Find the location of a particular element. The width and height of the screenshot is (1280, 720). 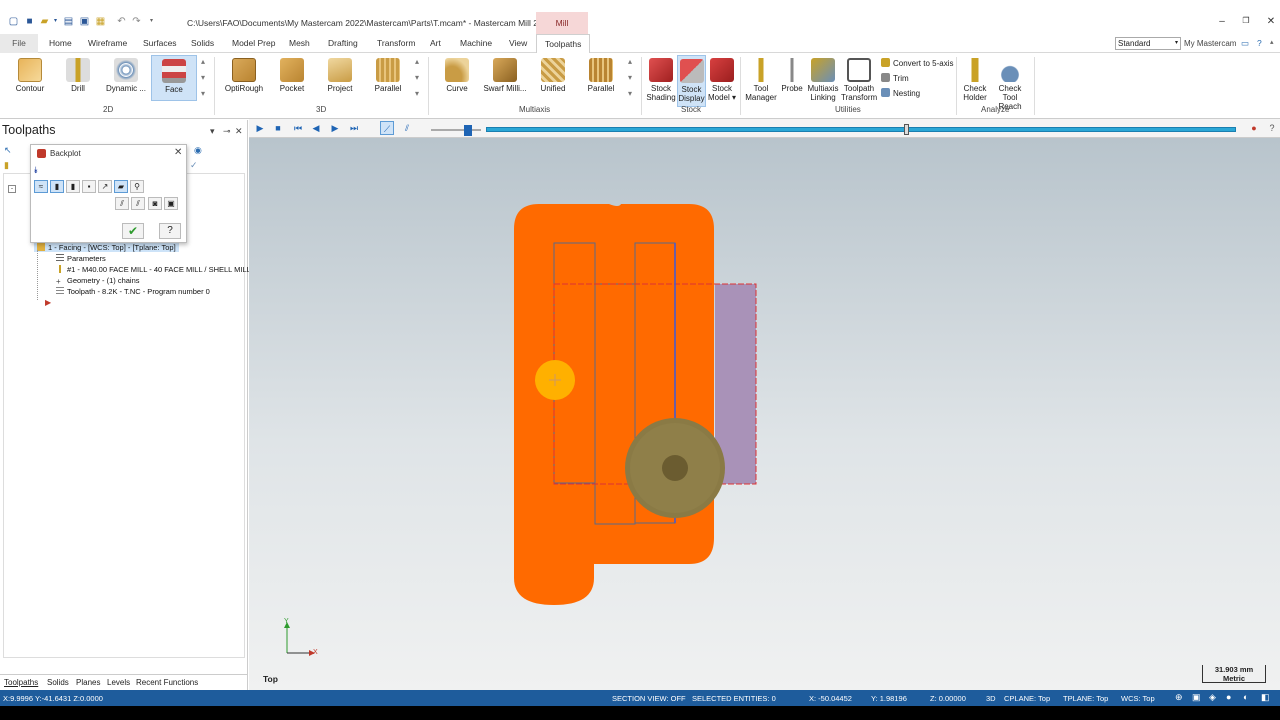

multiaxis-linking-button: Multiaxis Linking is located at coordinates (823, 81).